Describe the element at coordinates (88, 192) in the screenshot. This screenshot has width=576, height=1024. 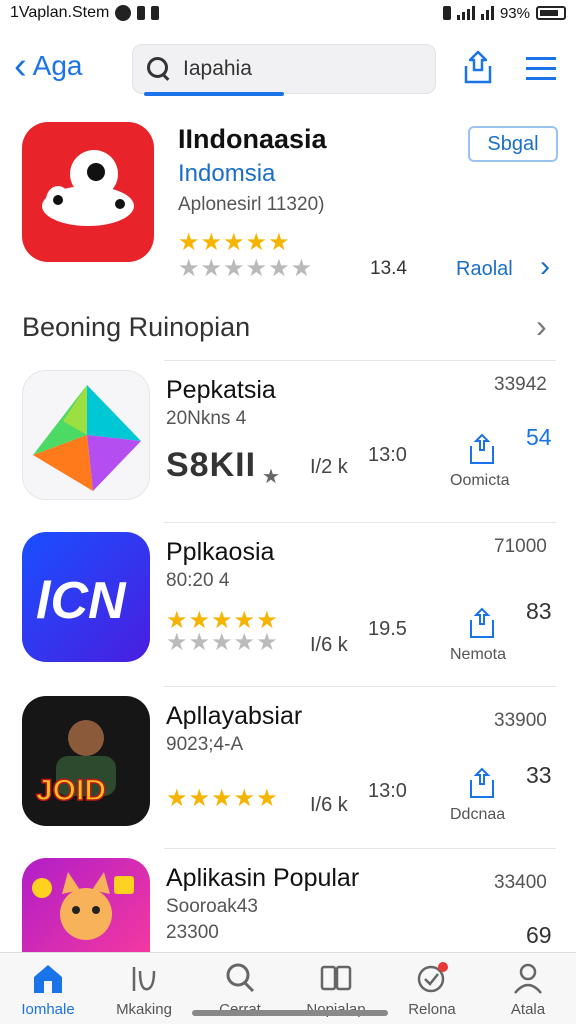
I see `featured-app-icon` at that location.